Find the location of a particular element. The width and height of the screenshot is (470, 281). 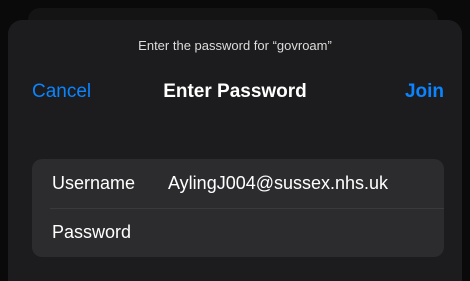

username-field: AylingJ004@sussex.nhs.uk is located at coordinates (278, 183).